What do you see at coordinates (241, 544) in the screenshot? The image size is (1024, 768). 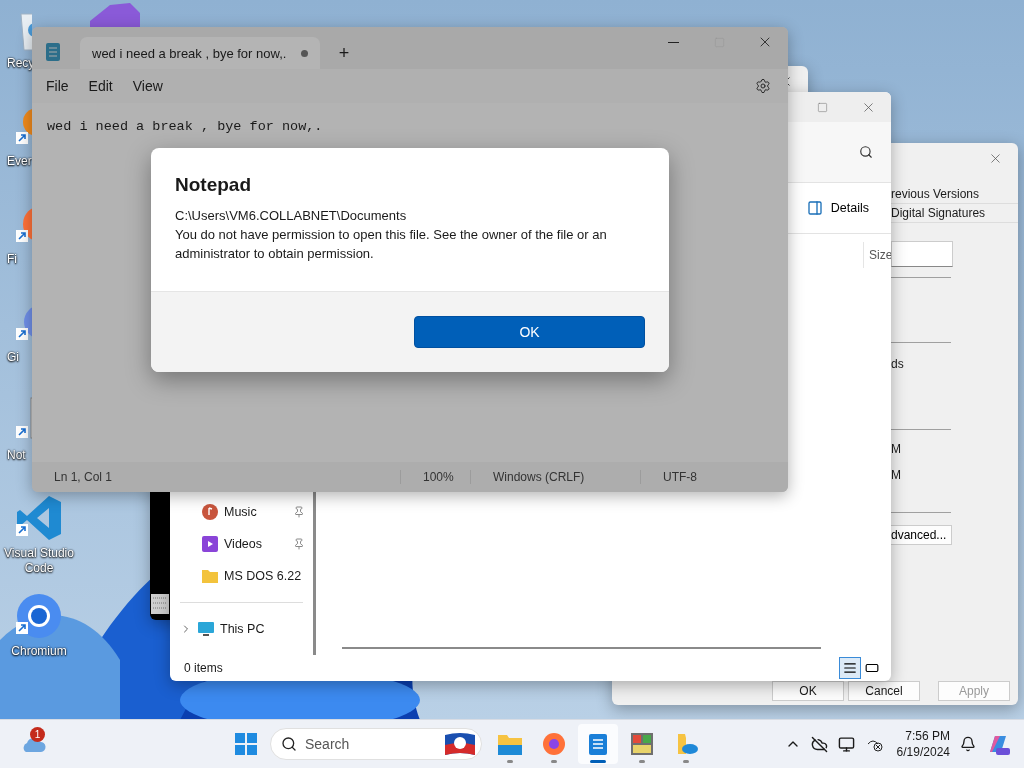 I see `nav-item: Videos` at bounding box center [241, 544].